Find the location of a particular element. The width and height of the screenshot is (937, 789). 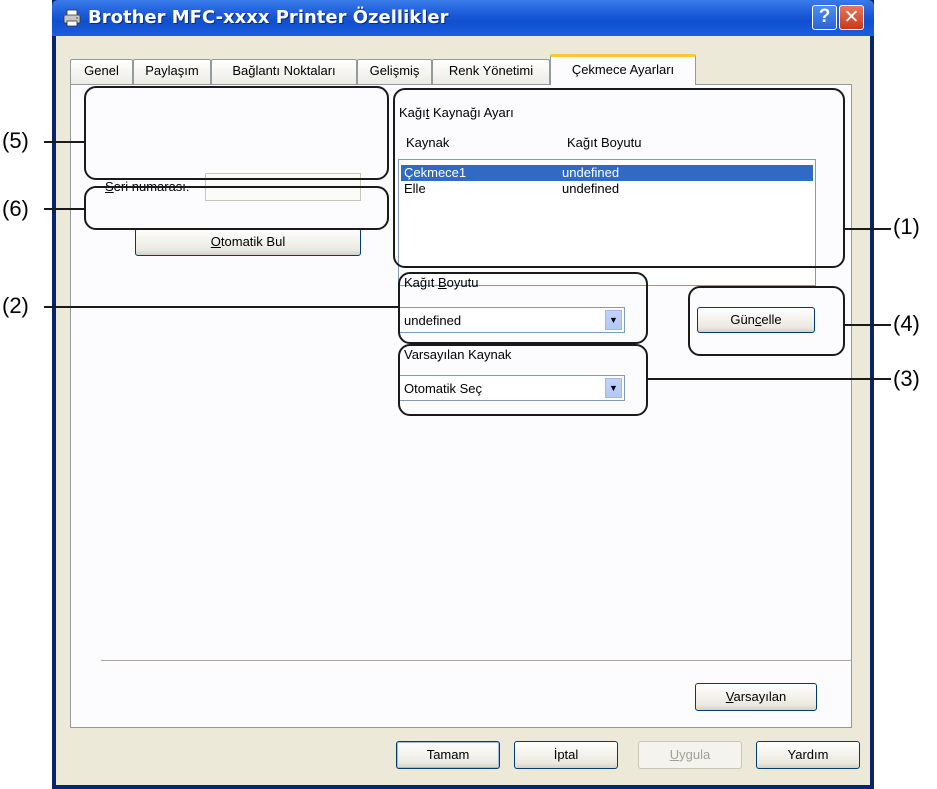

annotation-3: (3) is located at coordinates (906, 378).